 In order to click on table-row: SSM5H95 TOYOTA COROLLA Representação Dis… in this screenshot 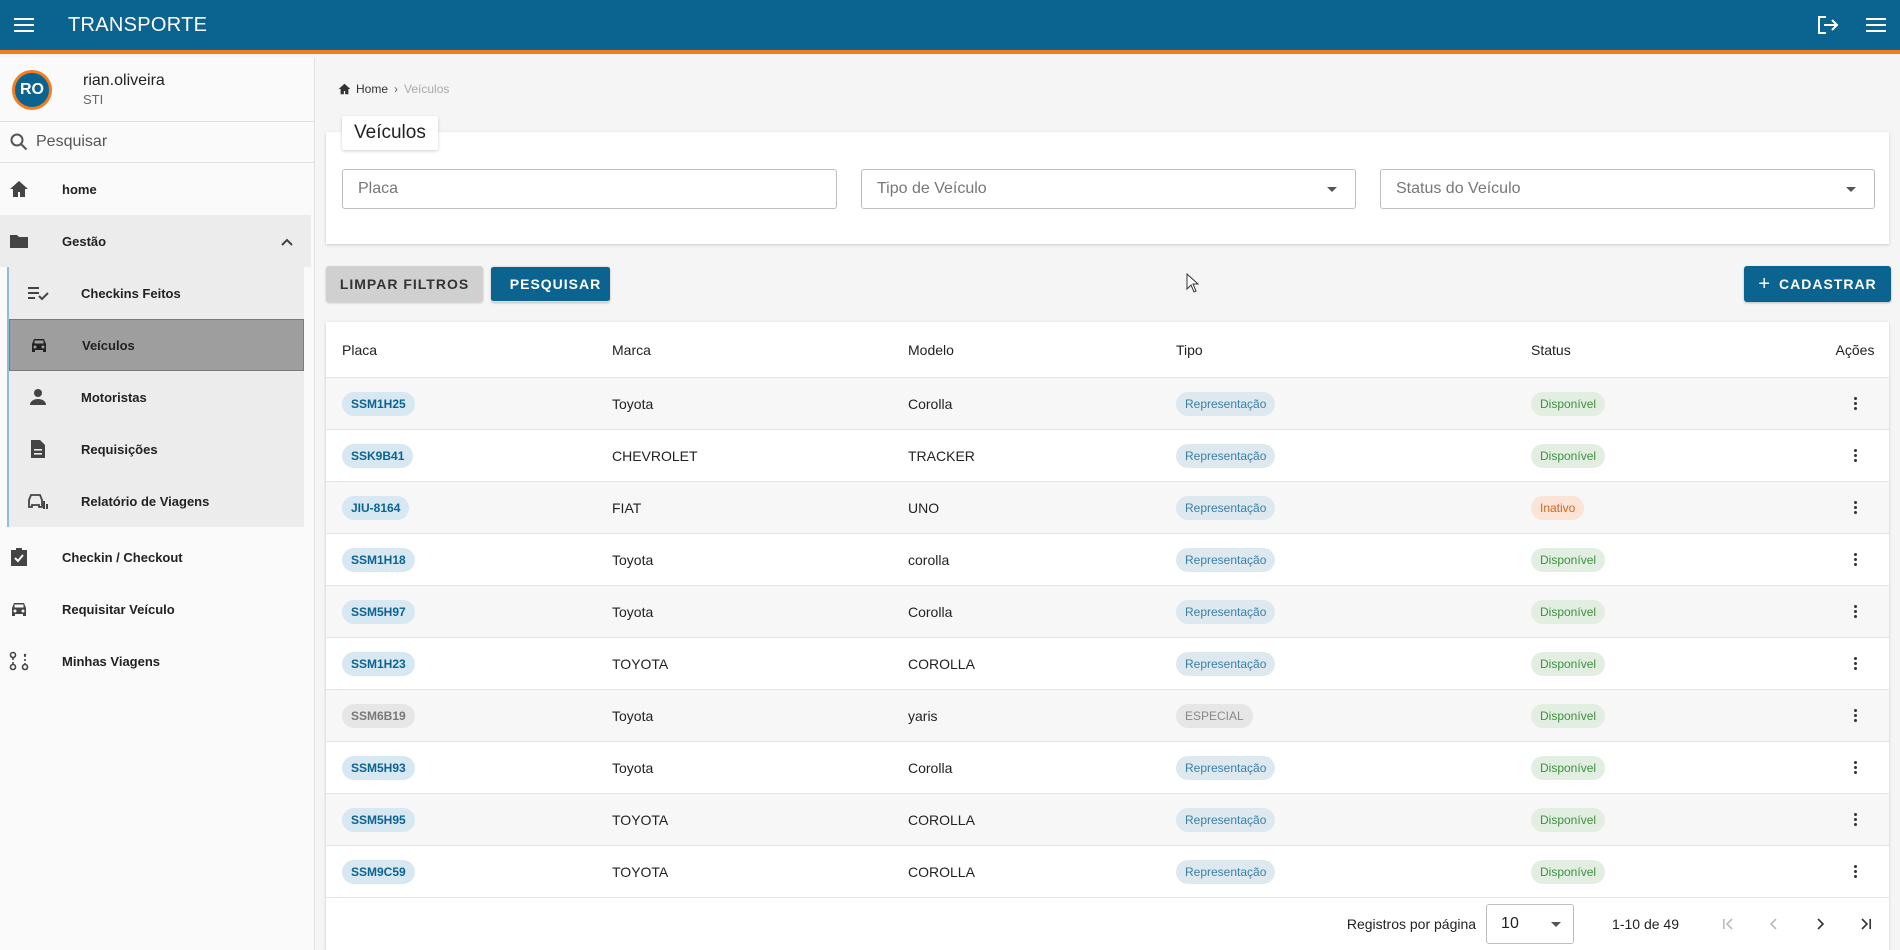, I will do `click(1107, 820)`.